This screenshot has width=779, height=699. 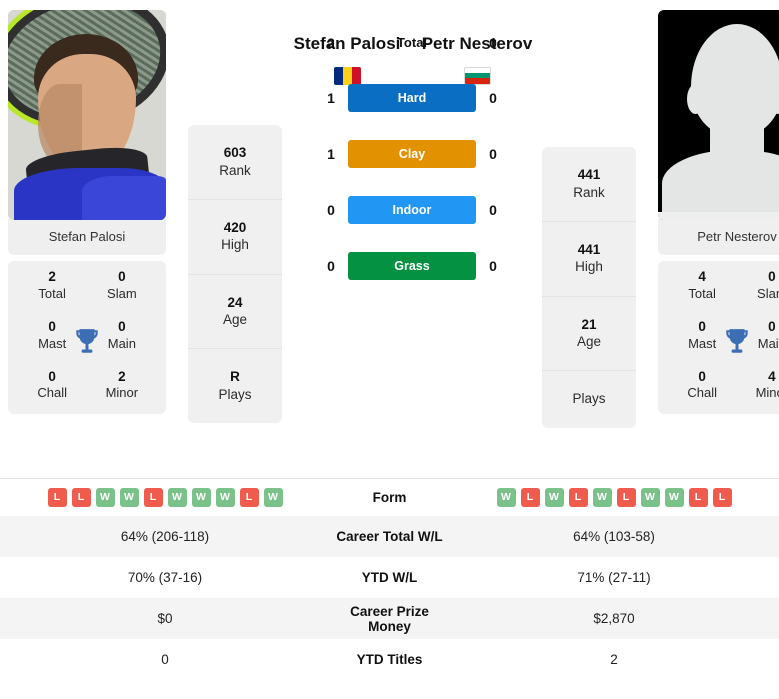 I want to click on titles-row-1: 2 Total 0 Slam, so click(x=87, y=286).